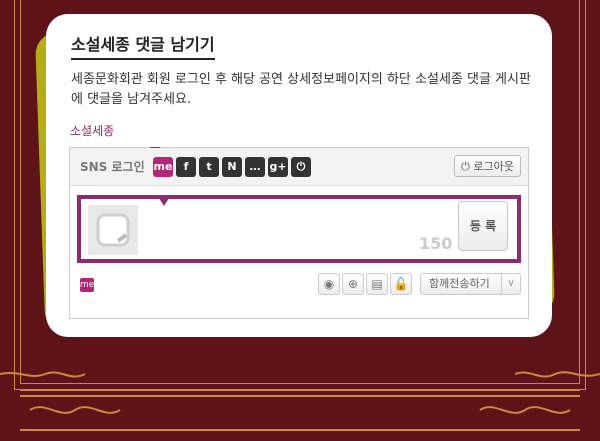 This screenshot has height=441, width=600. Describe the element at coordinates (377, 284) in the screenshot. I see `document-icon: ▤` at that location.